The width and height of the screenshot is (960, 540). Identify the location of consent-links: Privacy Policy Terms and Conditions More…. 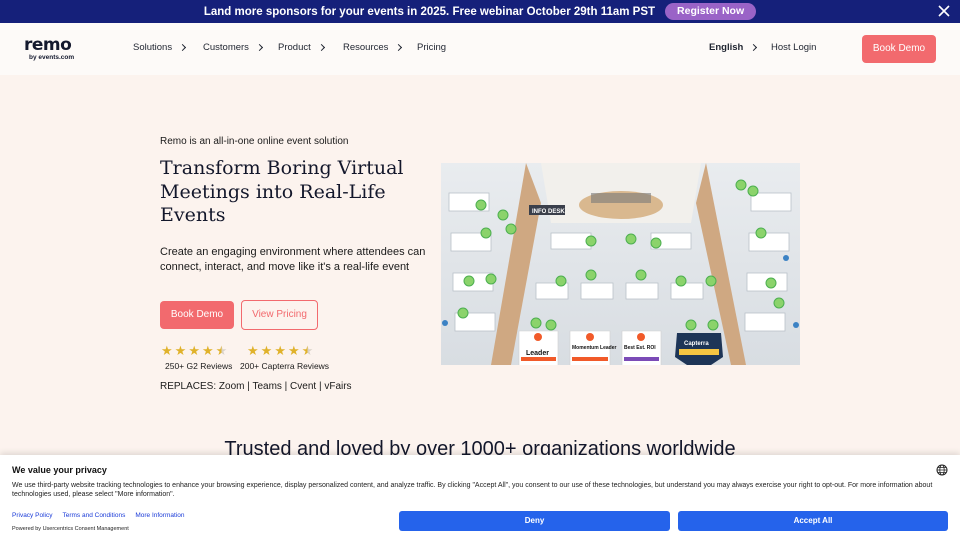
(98, 515).